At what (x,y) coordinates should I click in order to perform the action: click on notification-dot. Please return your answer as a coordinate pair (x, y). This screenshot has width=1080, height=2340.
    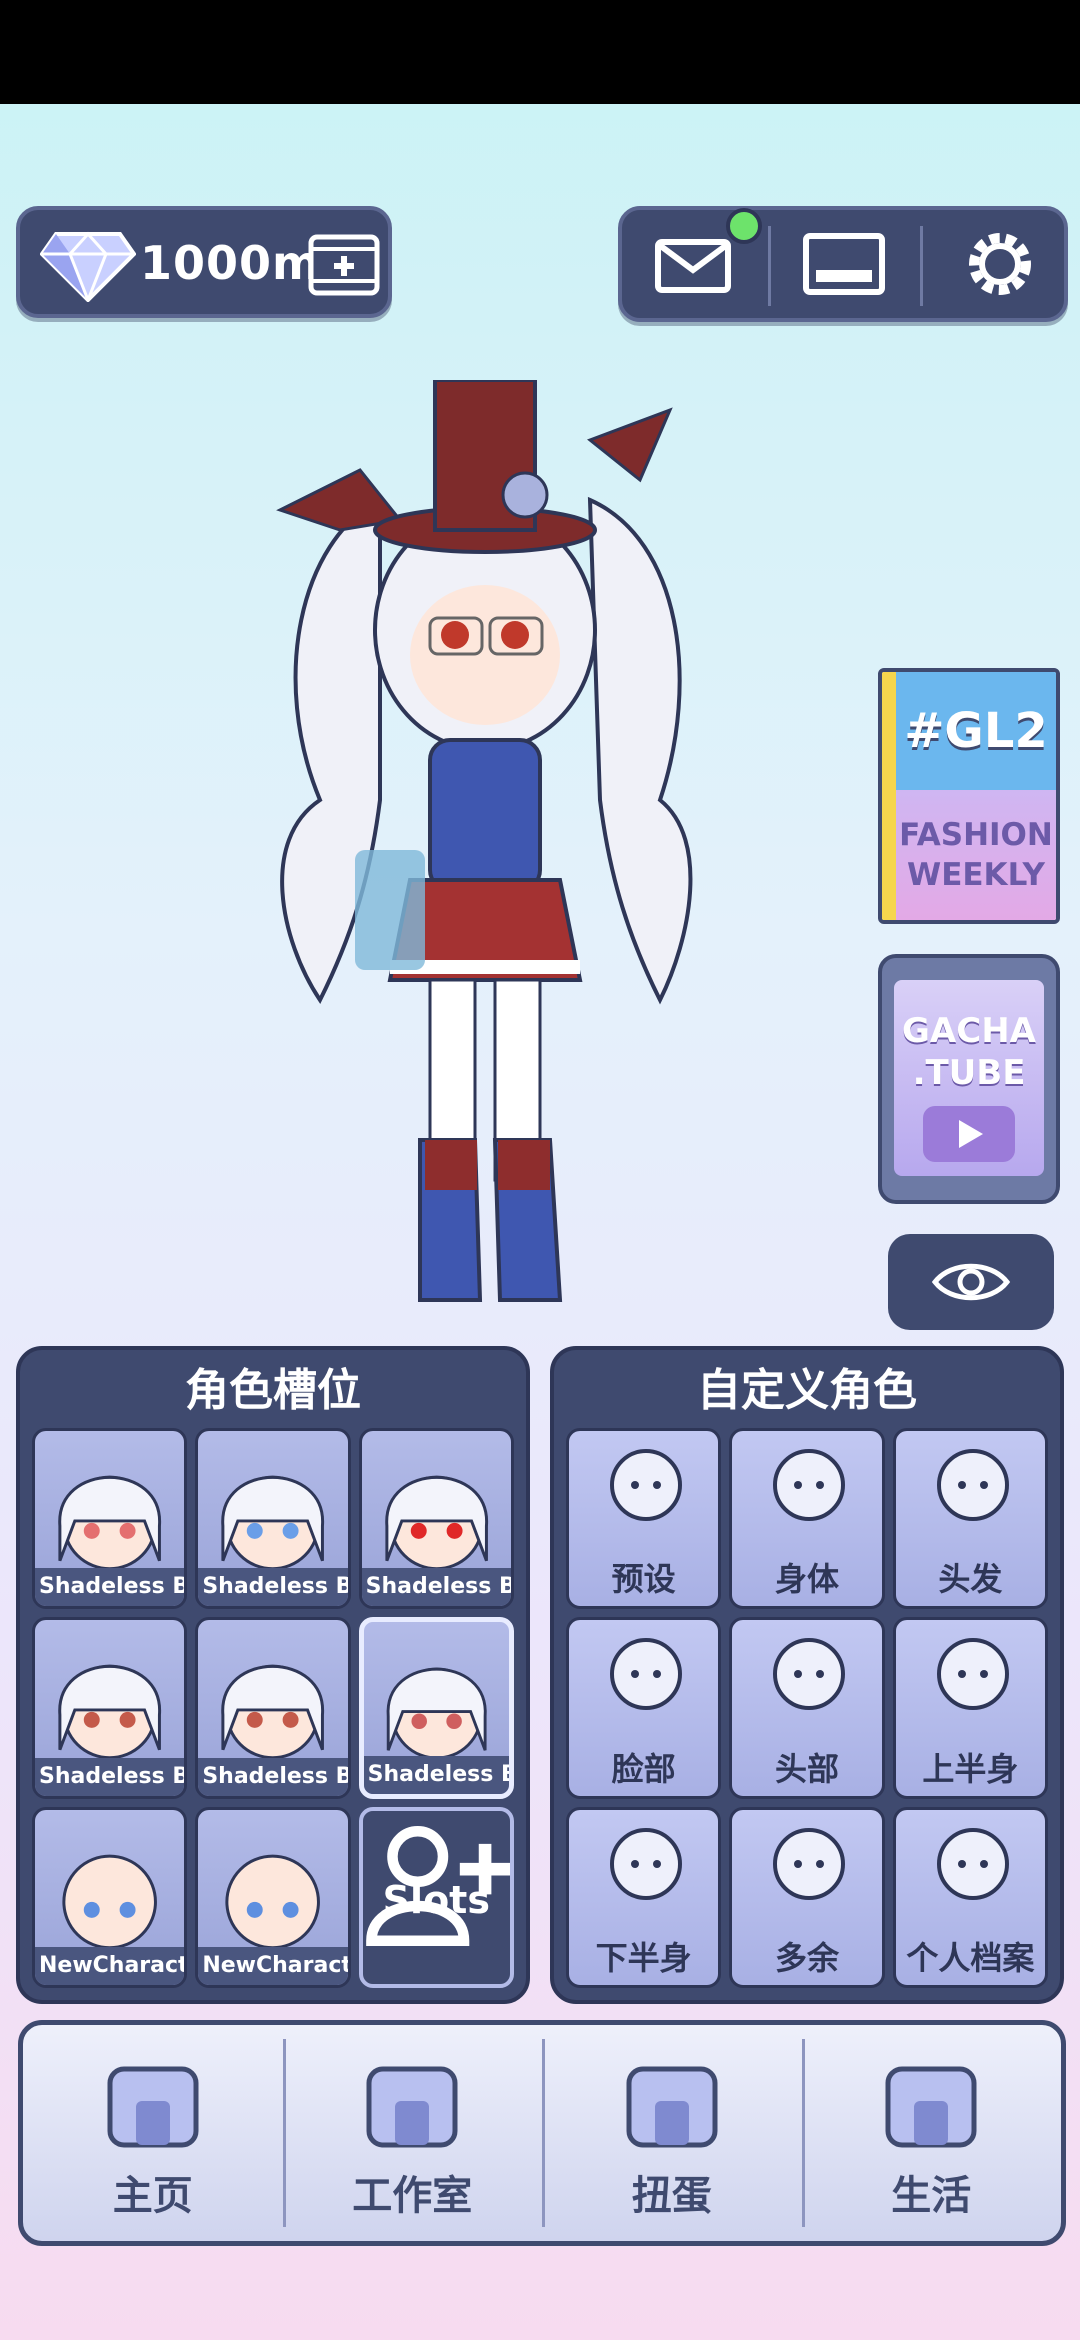
    Looking at the image, I should click on (744, 226).